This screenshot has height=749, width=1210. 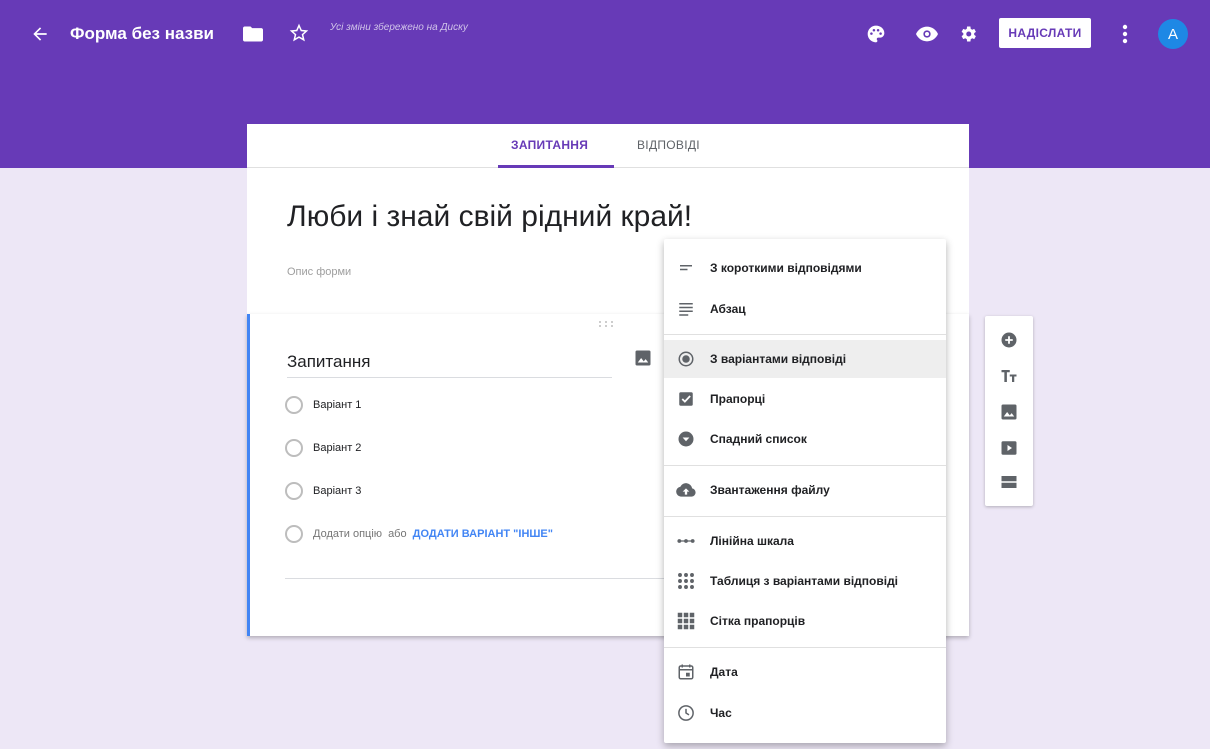 I want to click on tabs-bar: ЗАПИТАННЯ ВІДПОВІДІ, so click(x=608, y=146).